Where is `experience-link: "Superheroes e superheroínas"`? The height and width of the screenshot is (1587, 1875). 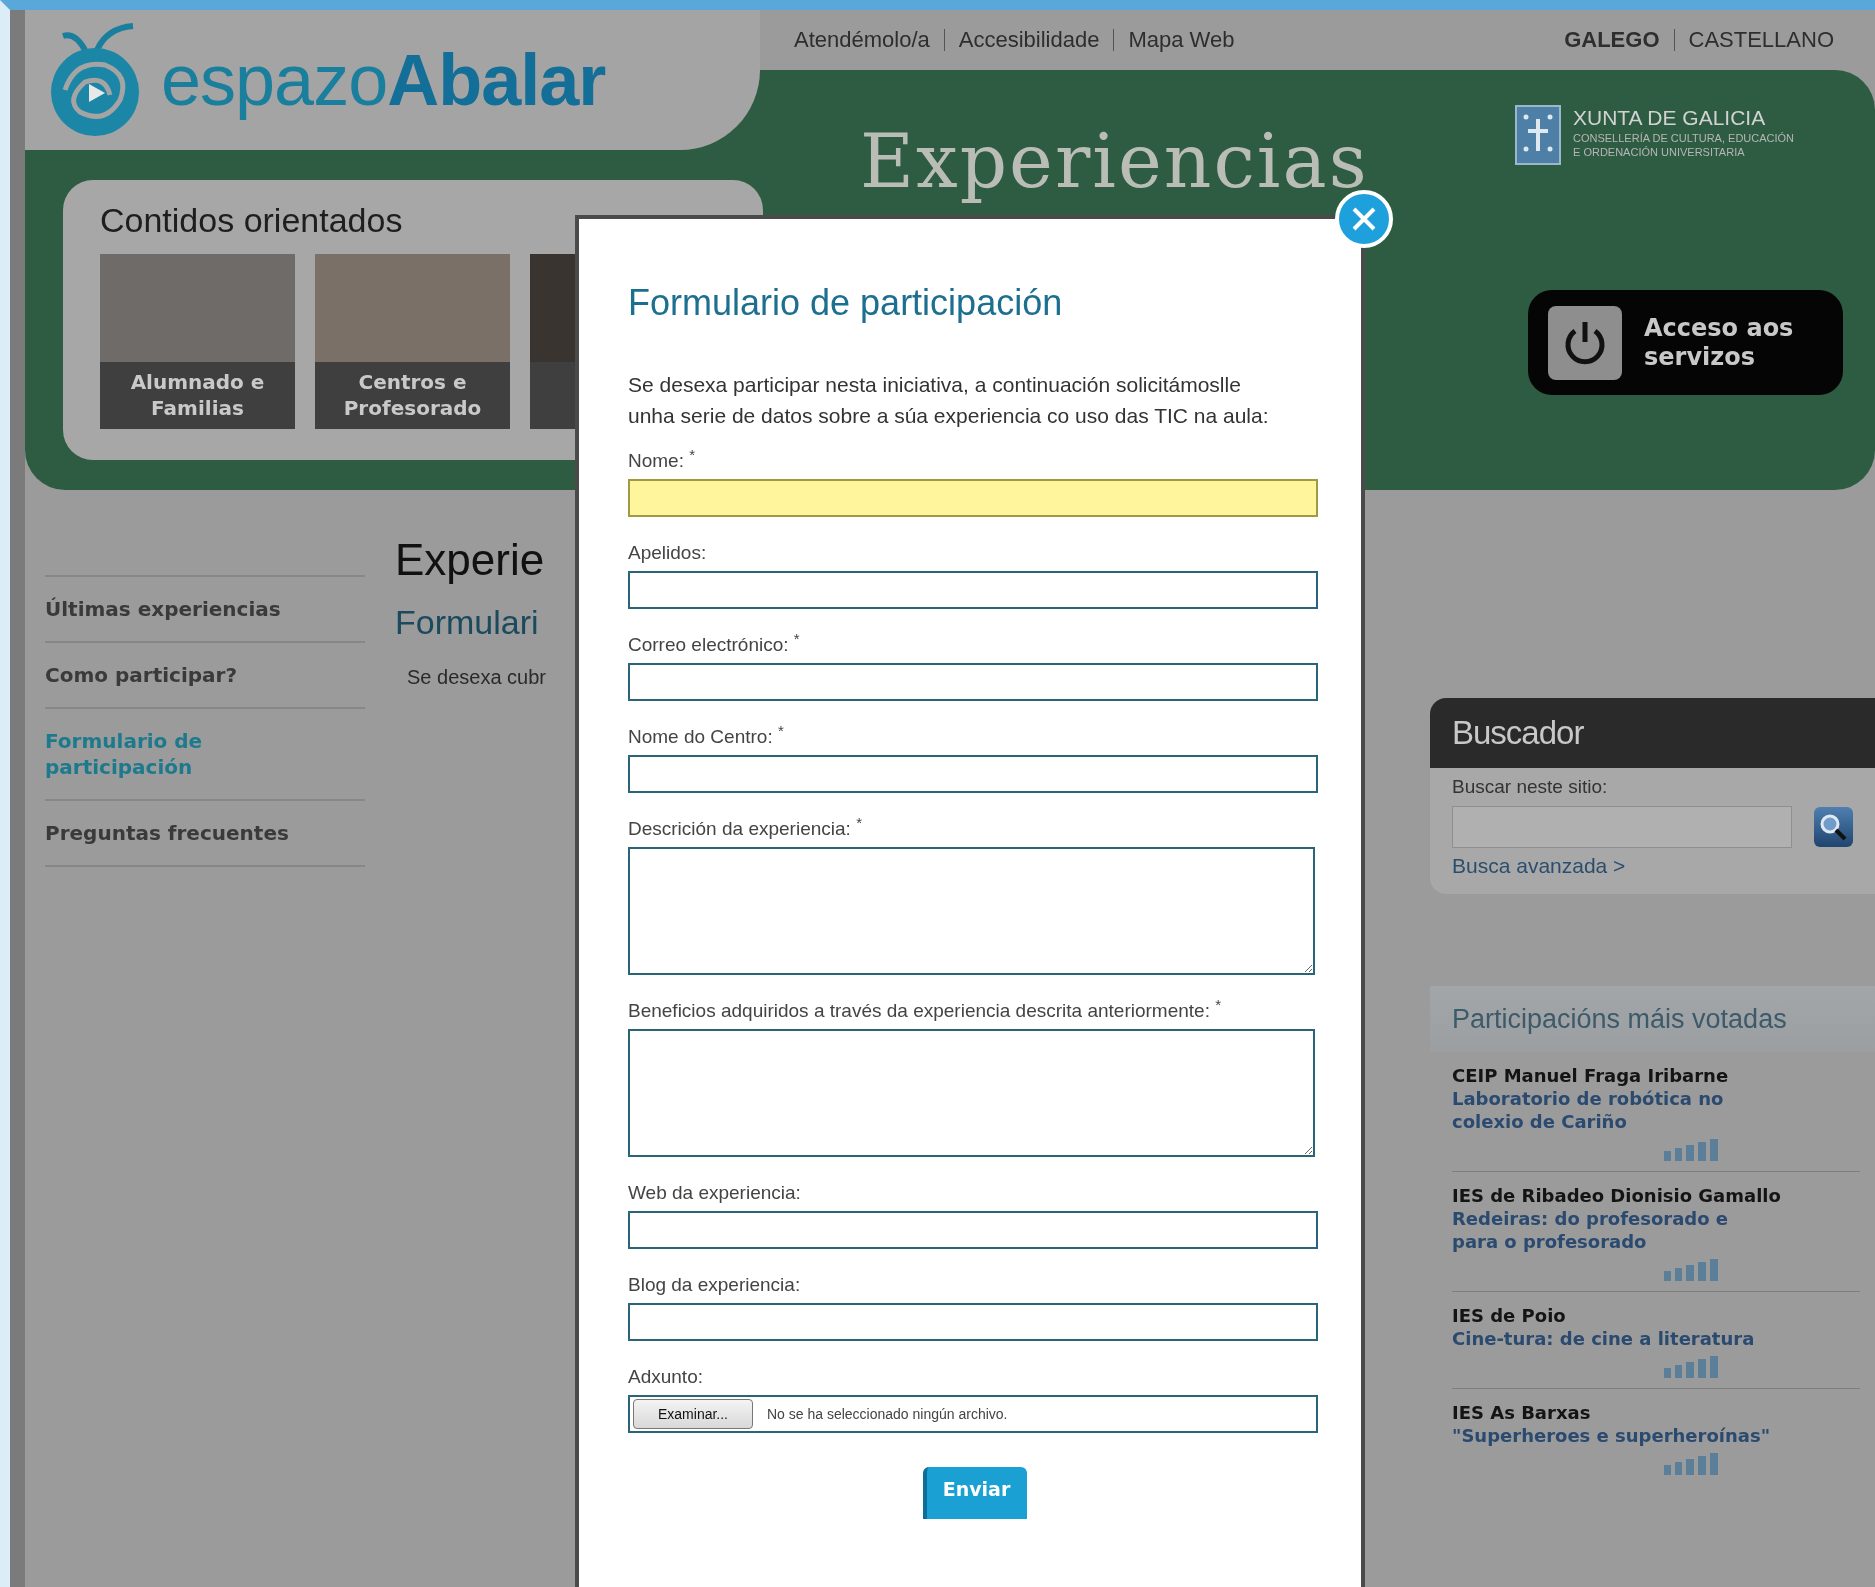 experience-link: "Superheroes e superheroínas" is located at coordinates (1613, 1435).